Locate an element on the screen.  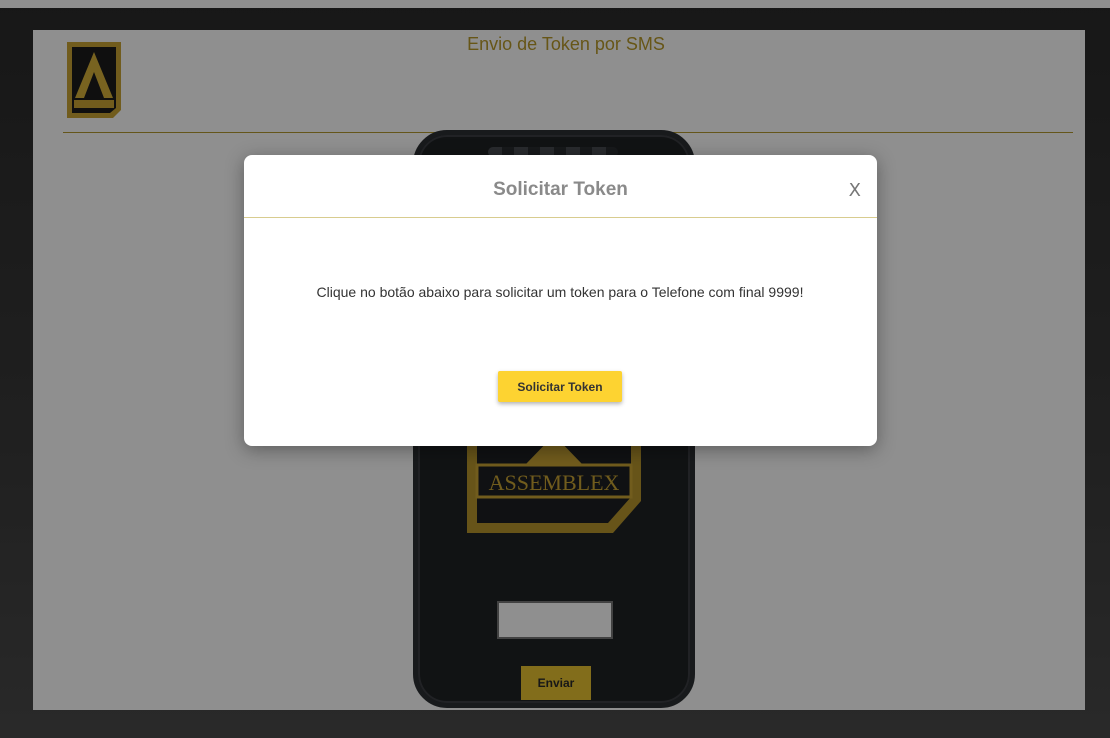
close-icon: X is located at coordinates (855, 190).